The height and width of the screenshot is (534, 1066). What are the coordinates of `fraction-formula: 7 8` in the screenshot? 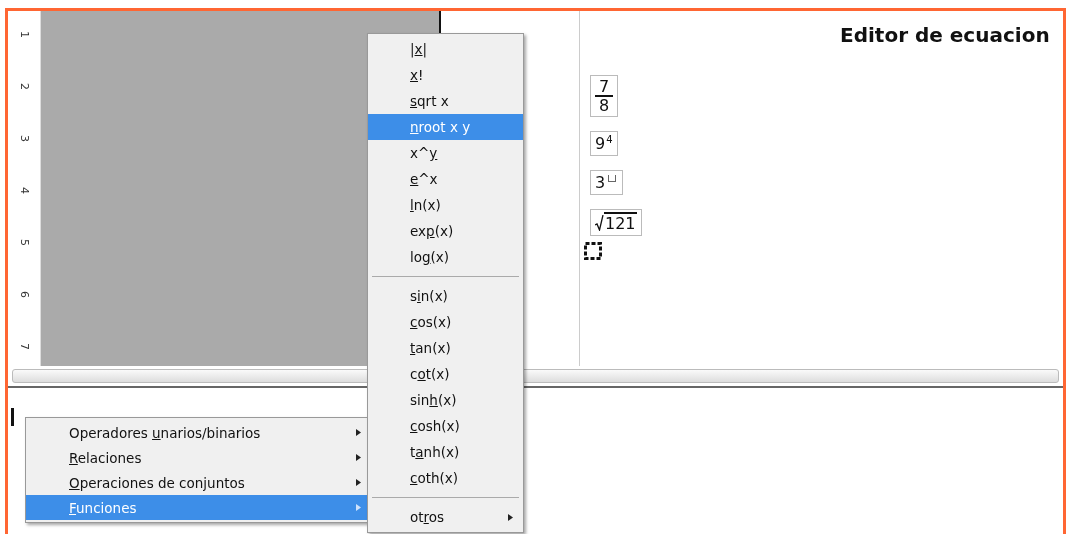 It's located at (604, 96).